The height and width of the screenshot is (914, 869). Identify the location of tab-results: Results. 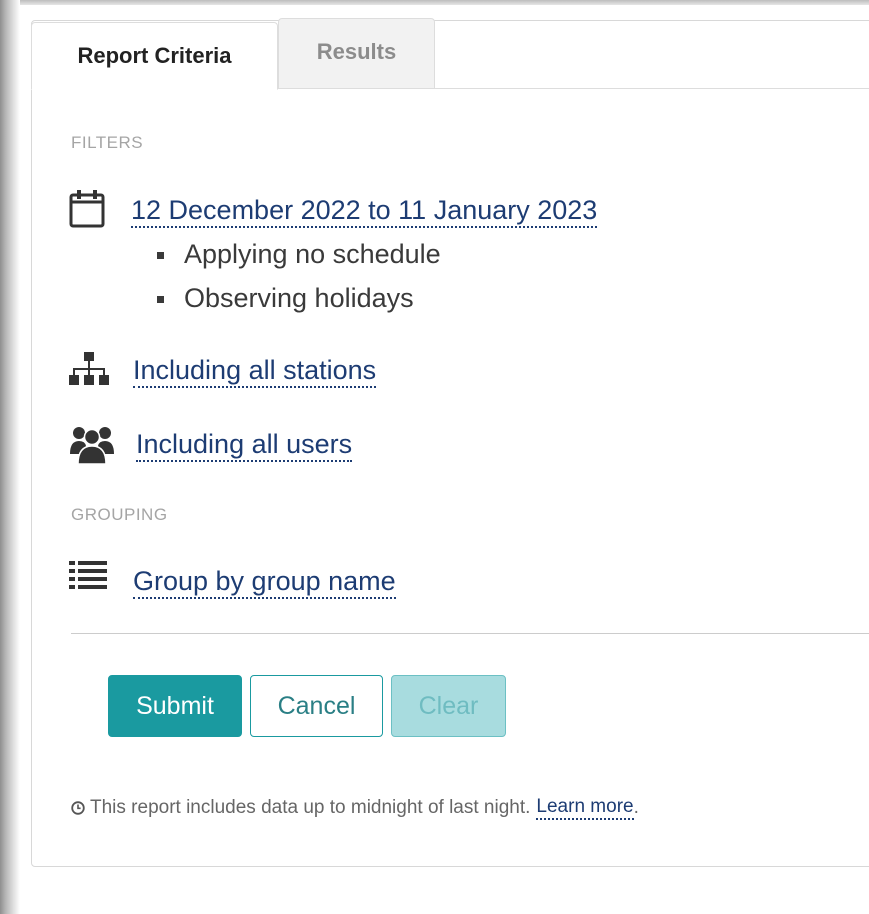
(356, 53).